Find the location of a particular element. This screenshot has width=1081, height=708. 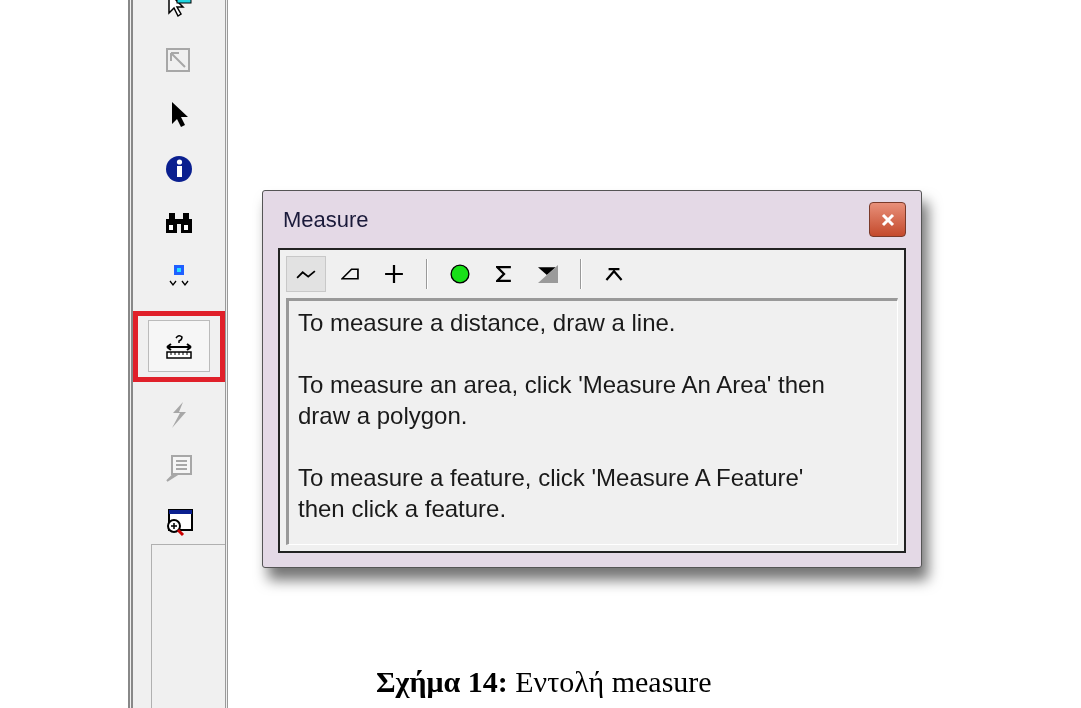

figure-caption: Σχήμα 14: Εντολή measure is located at coordinates (544, 681).